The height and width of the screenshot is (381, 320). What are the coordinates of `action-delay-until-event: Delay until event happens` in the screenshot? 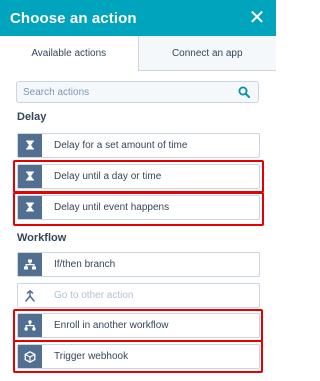 It's located at (138, 207).